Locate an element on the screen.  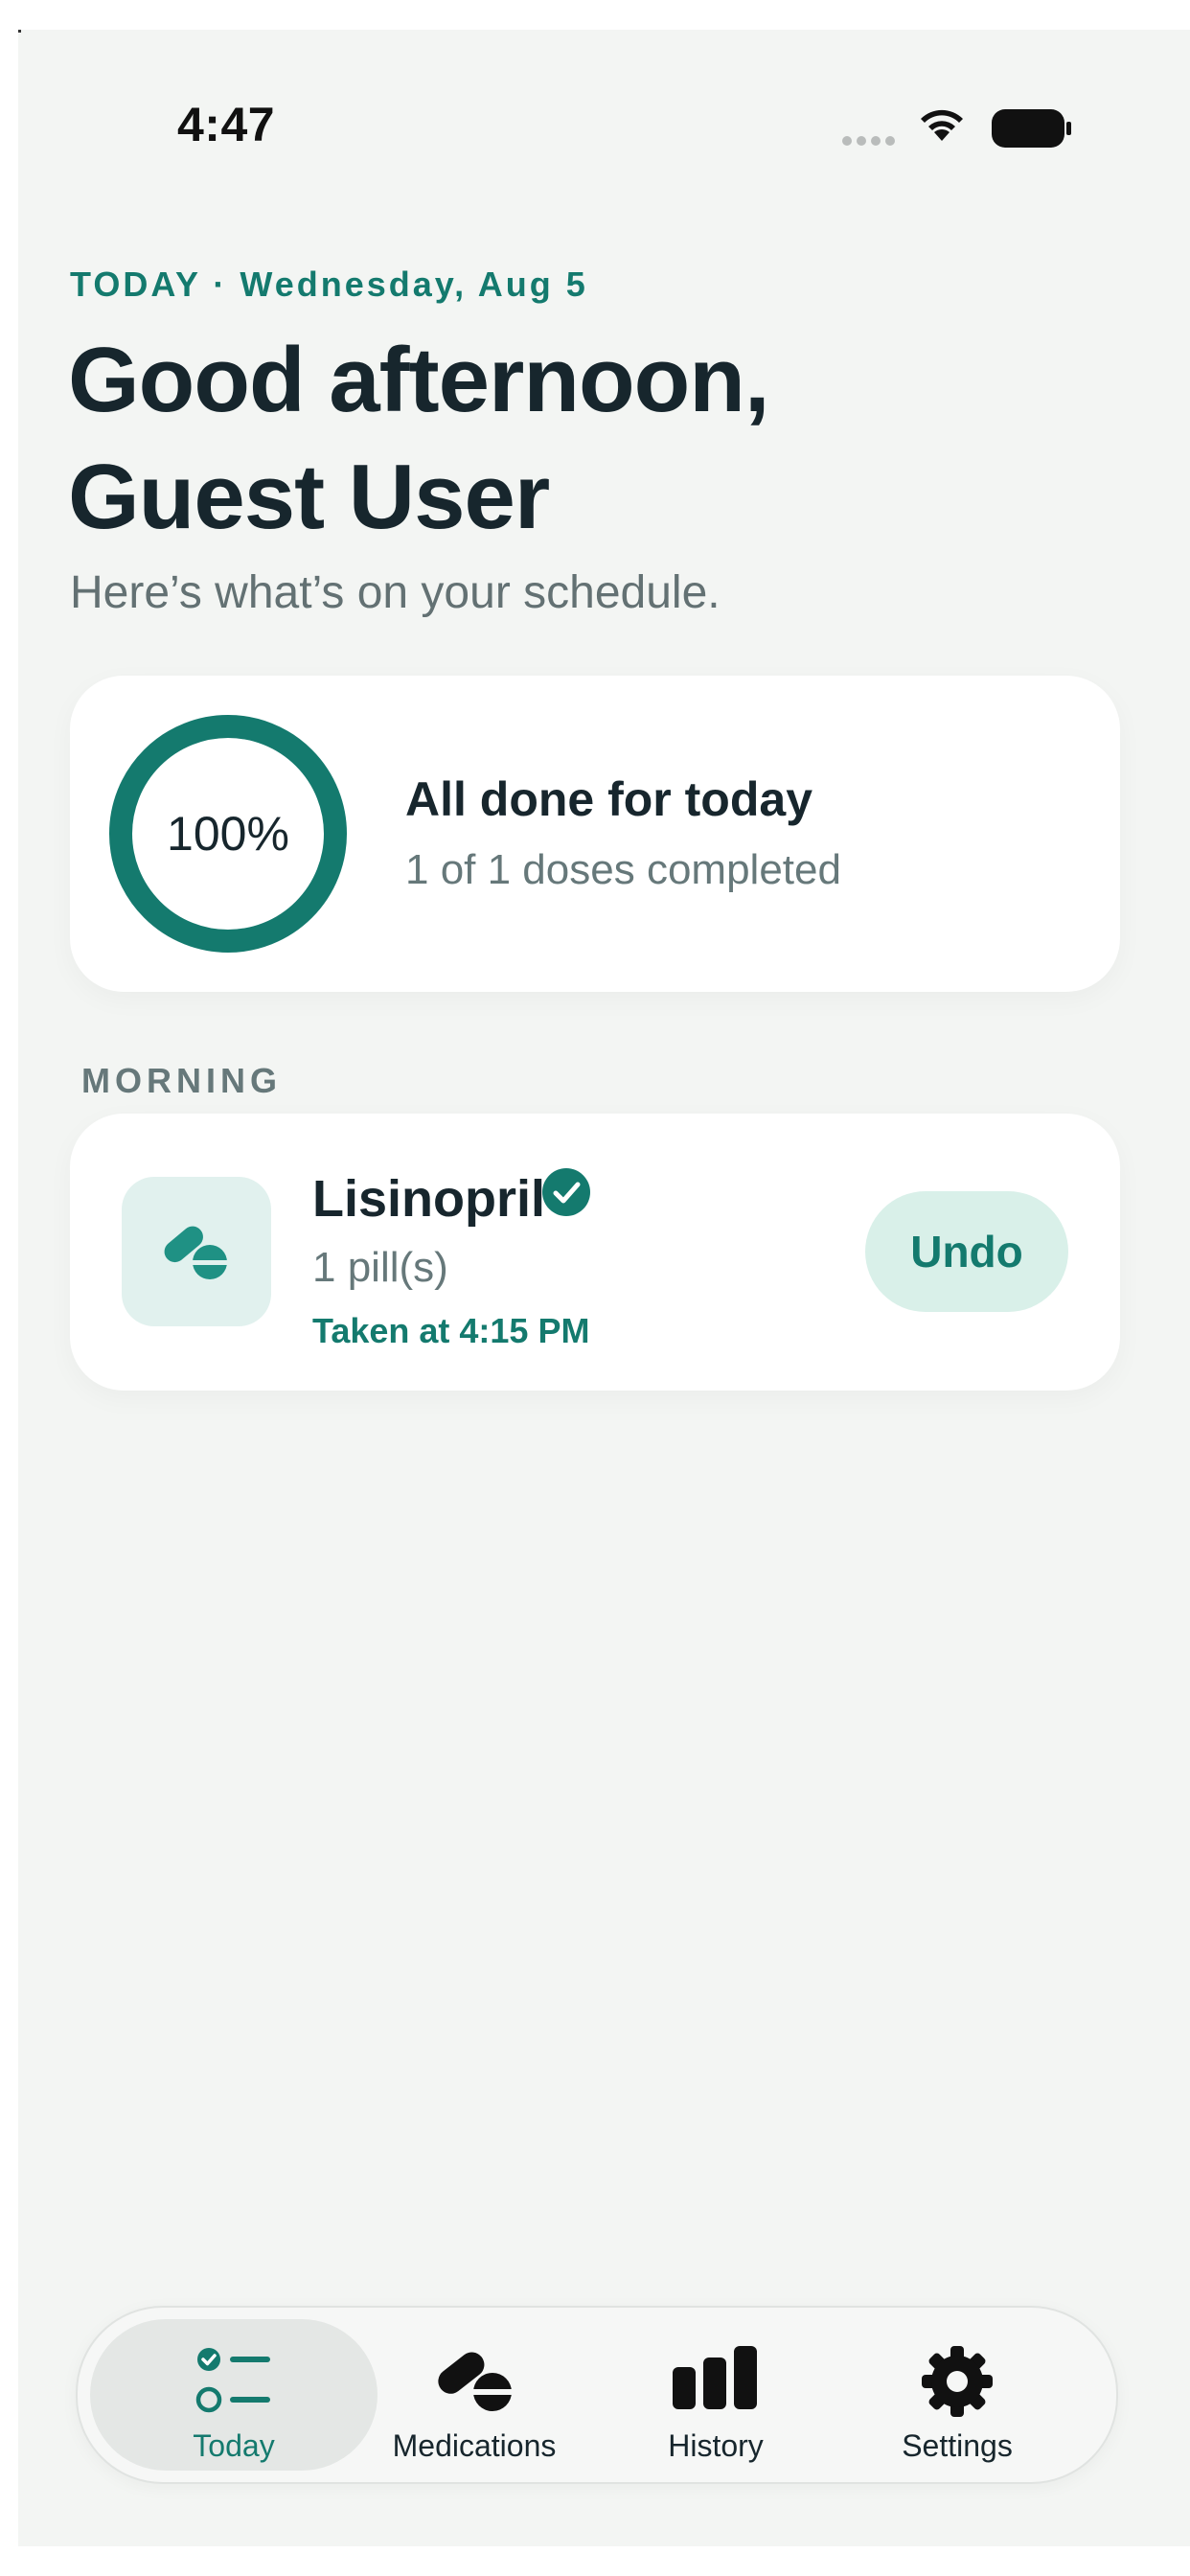
medication-icon-tile is located at coordinates (197, 1251).